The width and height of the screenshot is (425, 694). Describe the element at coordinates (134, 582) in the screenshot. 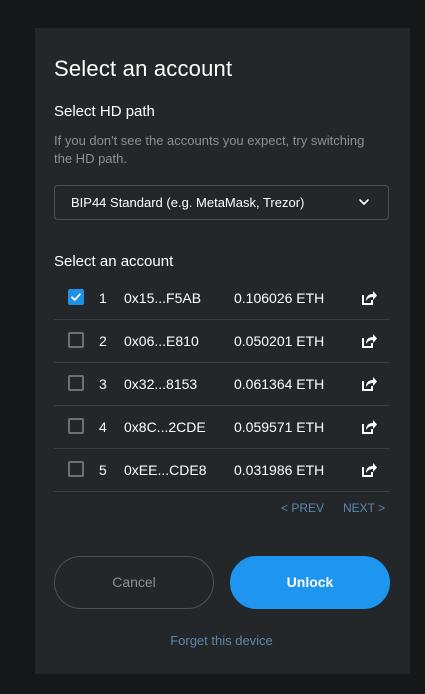

I see `cancel-button: Cancel` at that location.